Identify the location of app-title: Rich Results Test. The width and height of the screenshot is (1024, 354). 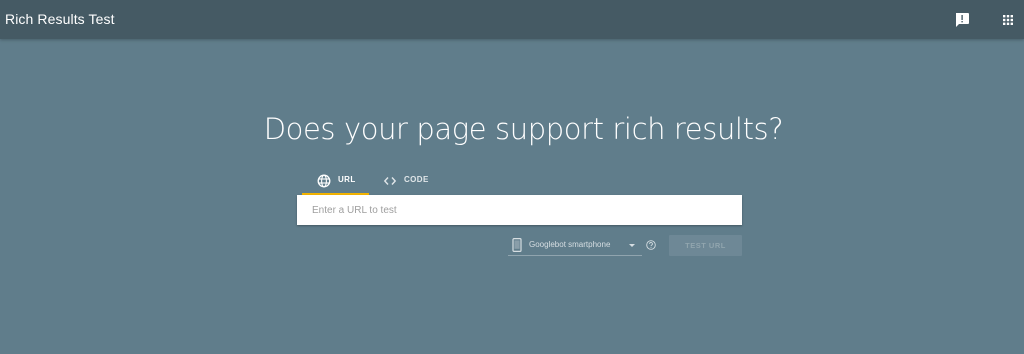
(60, 19).